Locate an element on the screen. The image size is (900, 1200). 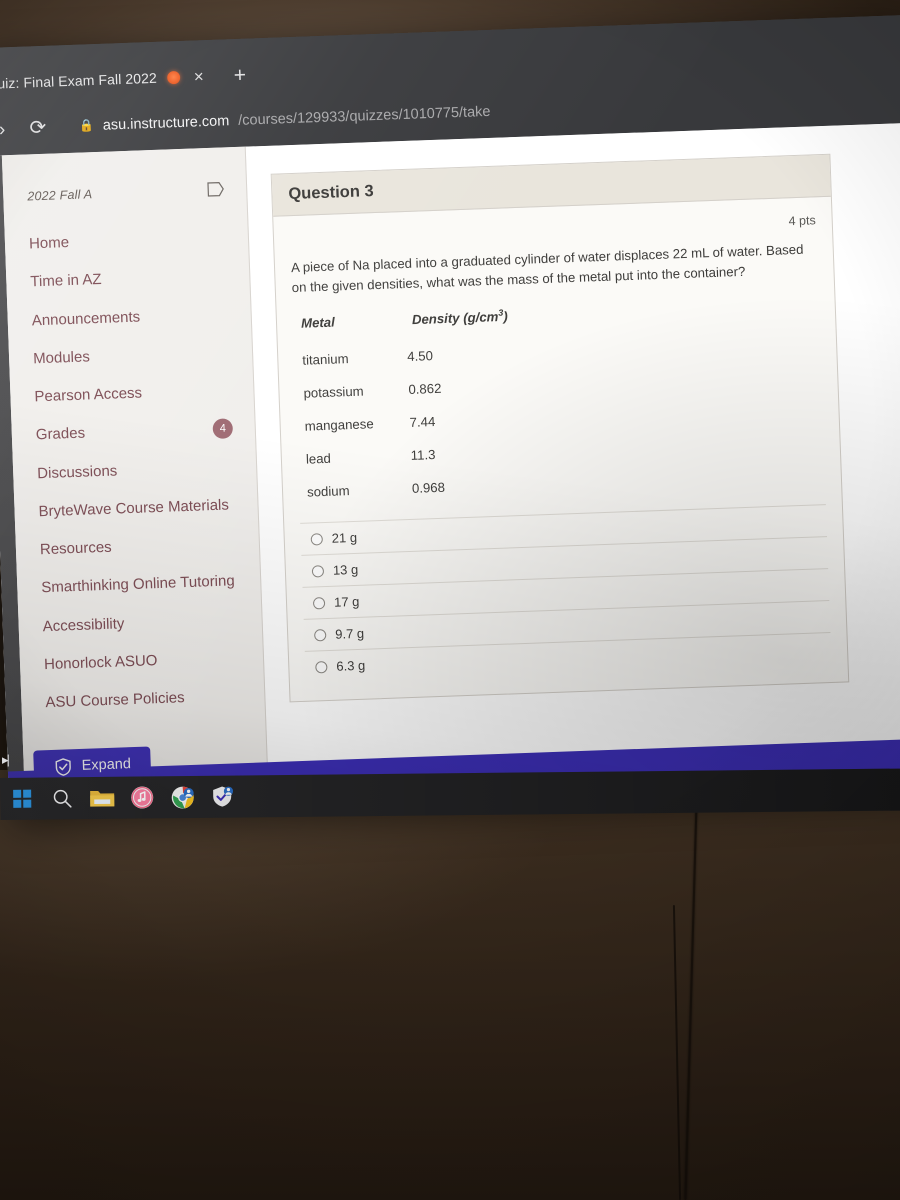
sidebar-item-label: Home is located at coordinates (49, 243).